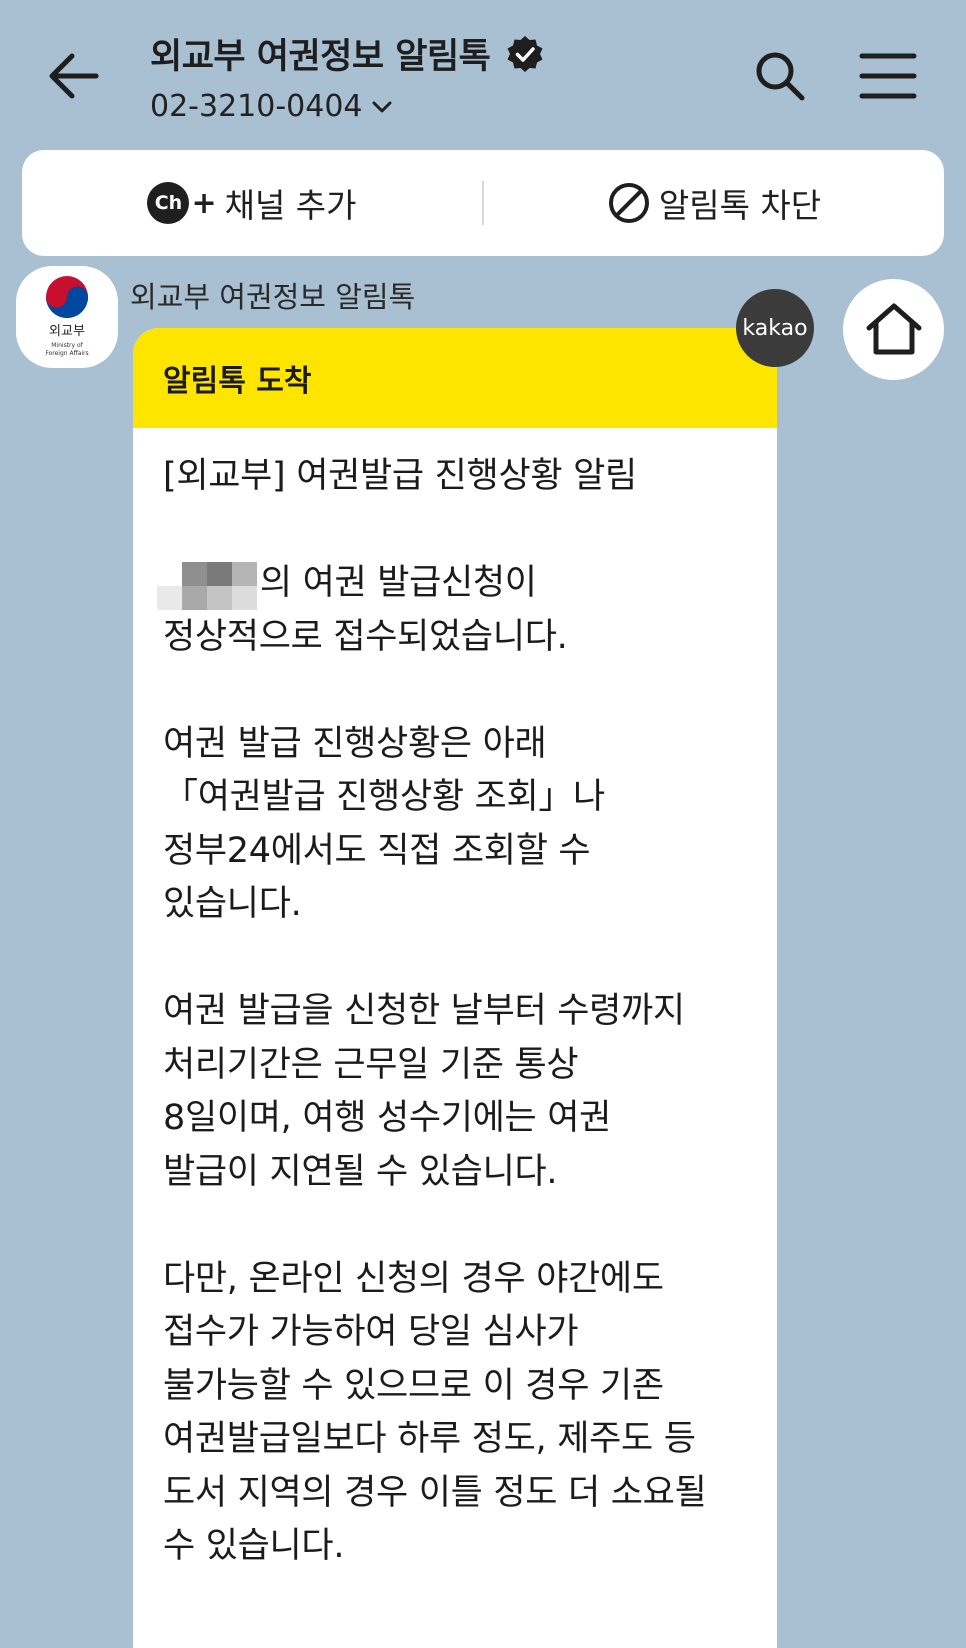 This screenshot has width=966, height=1648. I want to click on channel-title: 외교부 여권정보 알림톡, so click(320, 57).